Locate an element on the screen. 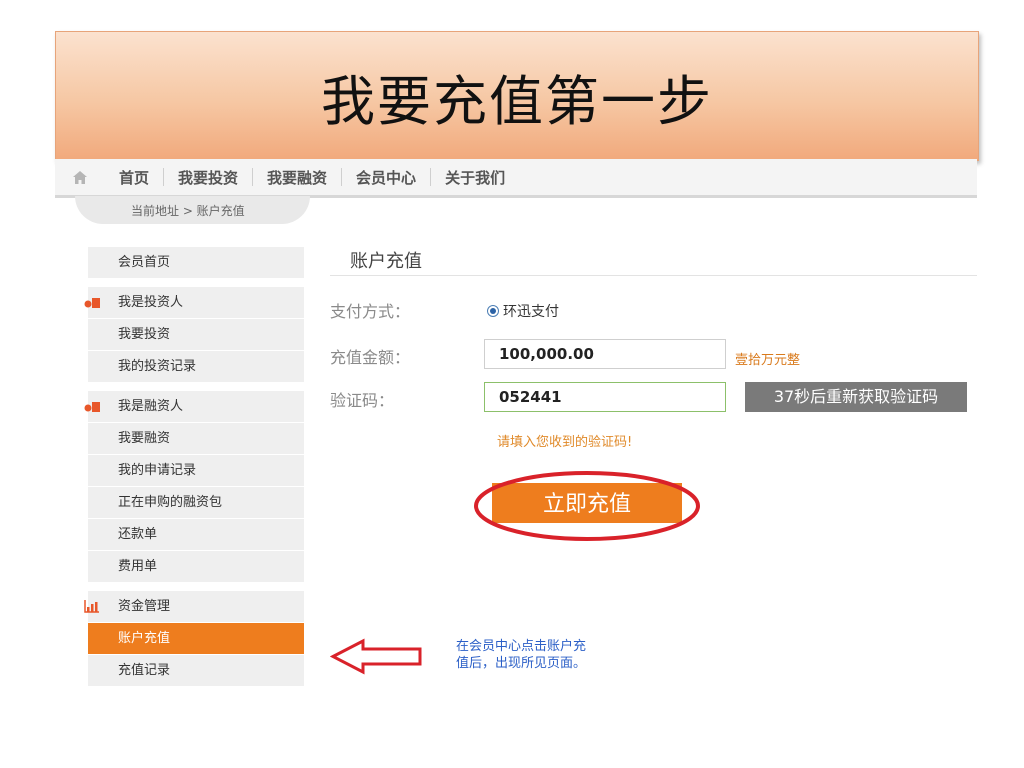 This screenshot has height=768, width=1024. top-nav: 首页 我要投资 我要融资 会员中心 关于我们 is located at coordinates (516, 178).